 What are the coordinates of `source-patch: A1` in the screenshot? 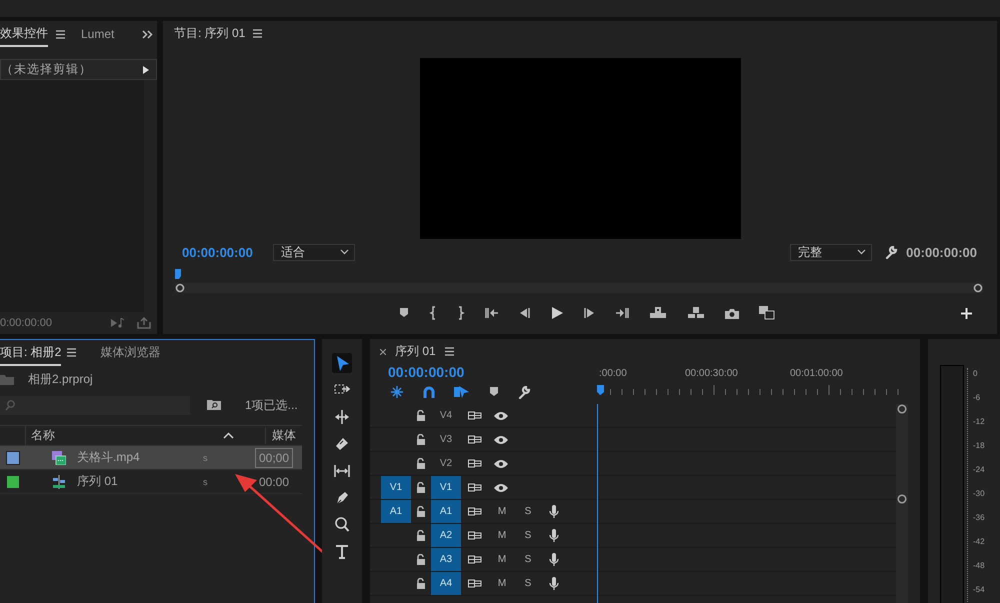 It's located at (396, 511).